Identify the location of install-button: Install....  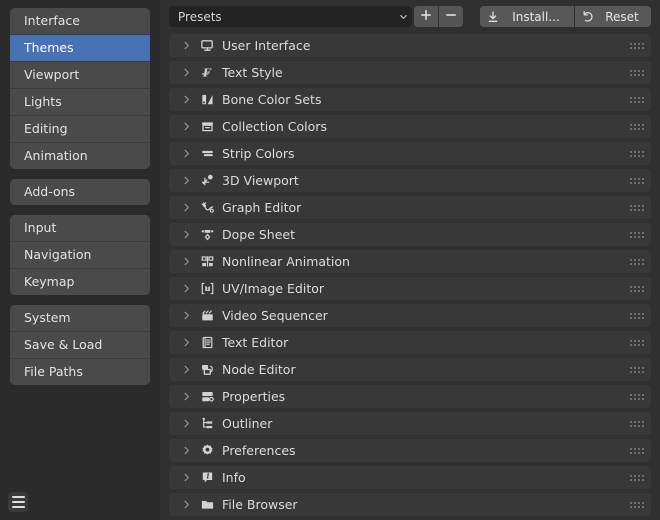
(527, 16).